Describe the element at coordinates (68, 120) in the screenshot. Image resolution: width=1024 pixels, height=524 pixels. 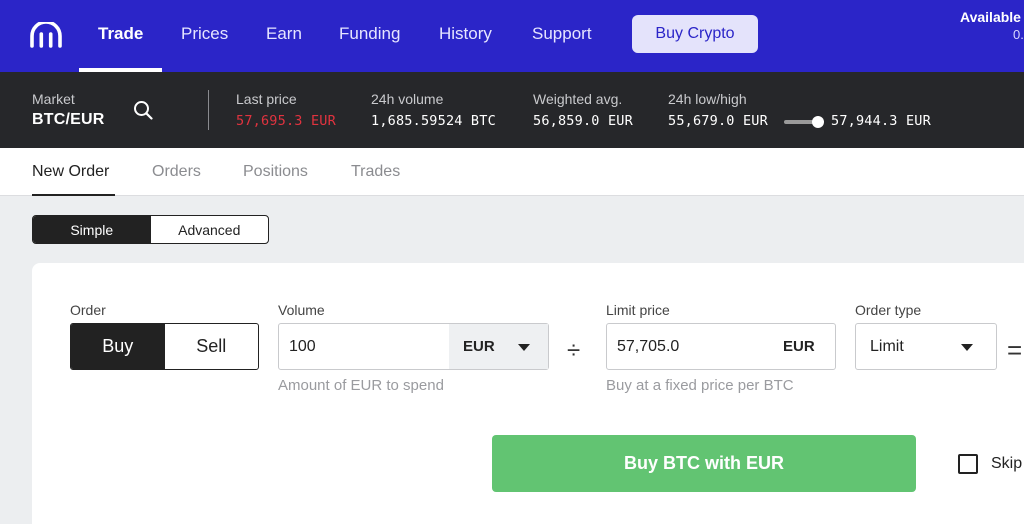
I see `market-pair: BTC/EUR` at that location.